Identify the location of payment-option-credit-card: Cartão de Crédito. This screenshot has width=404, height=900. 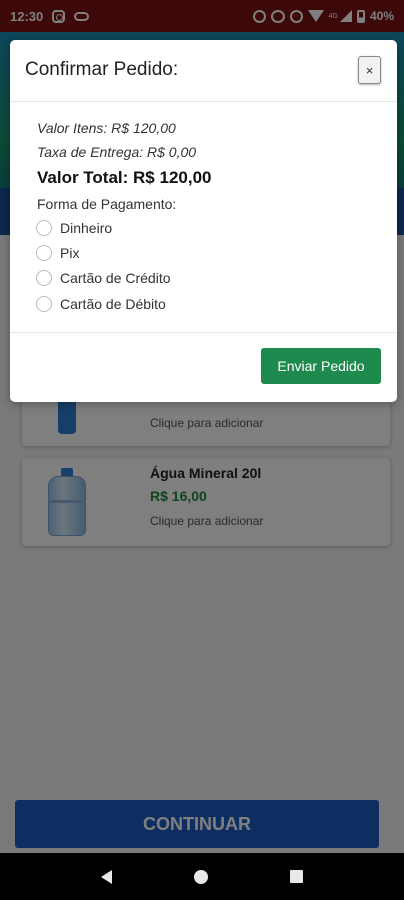
(103, 278).